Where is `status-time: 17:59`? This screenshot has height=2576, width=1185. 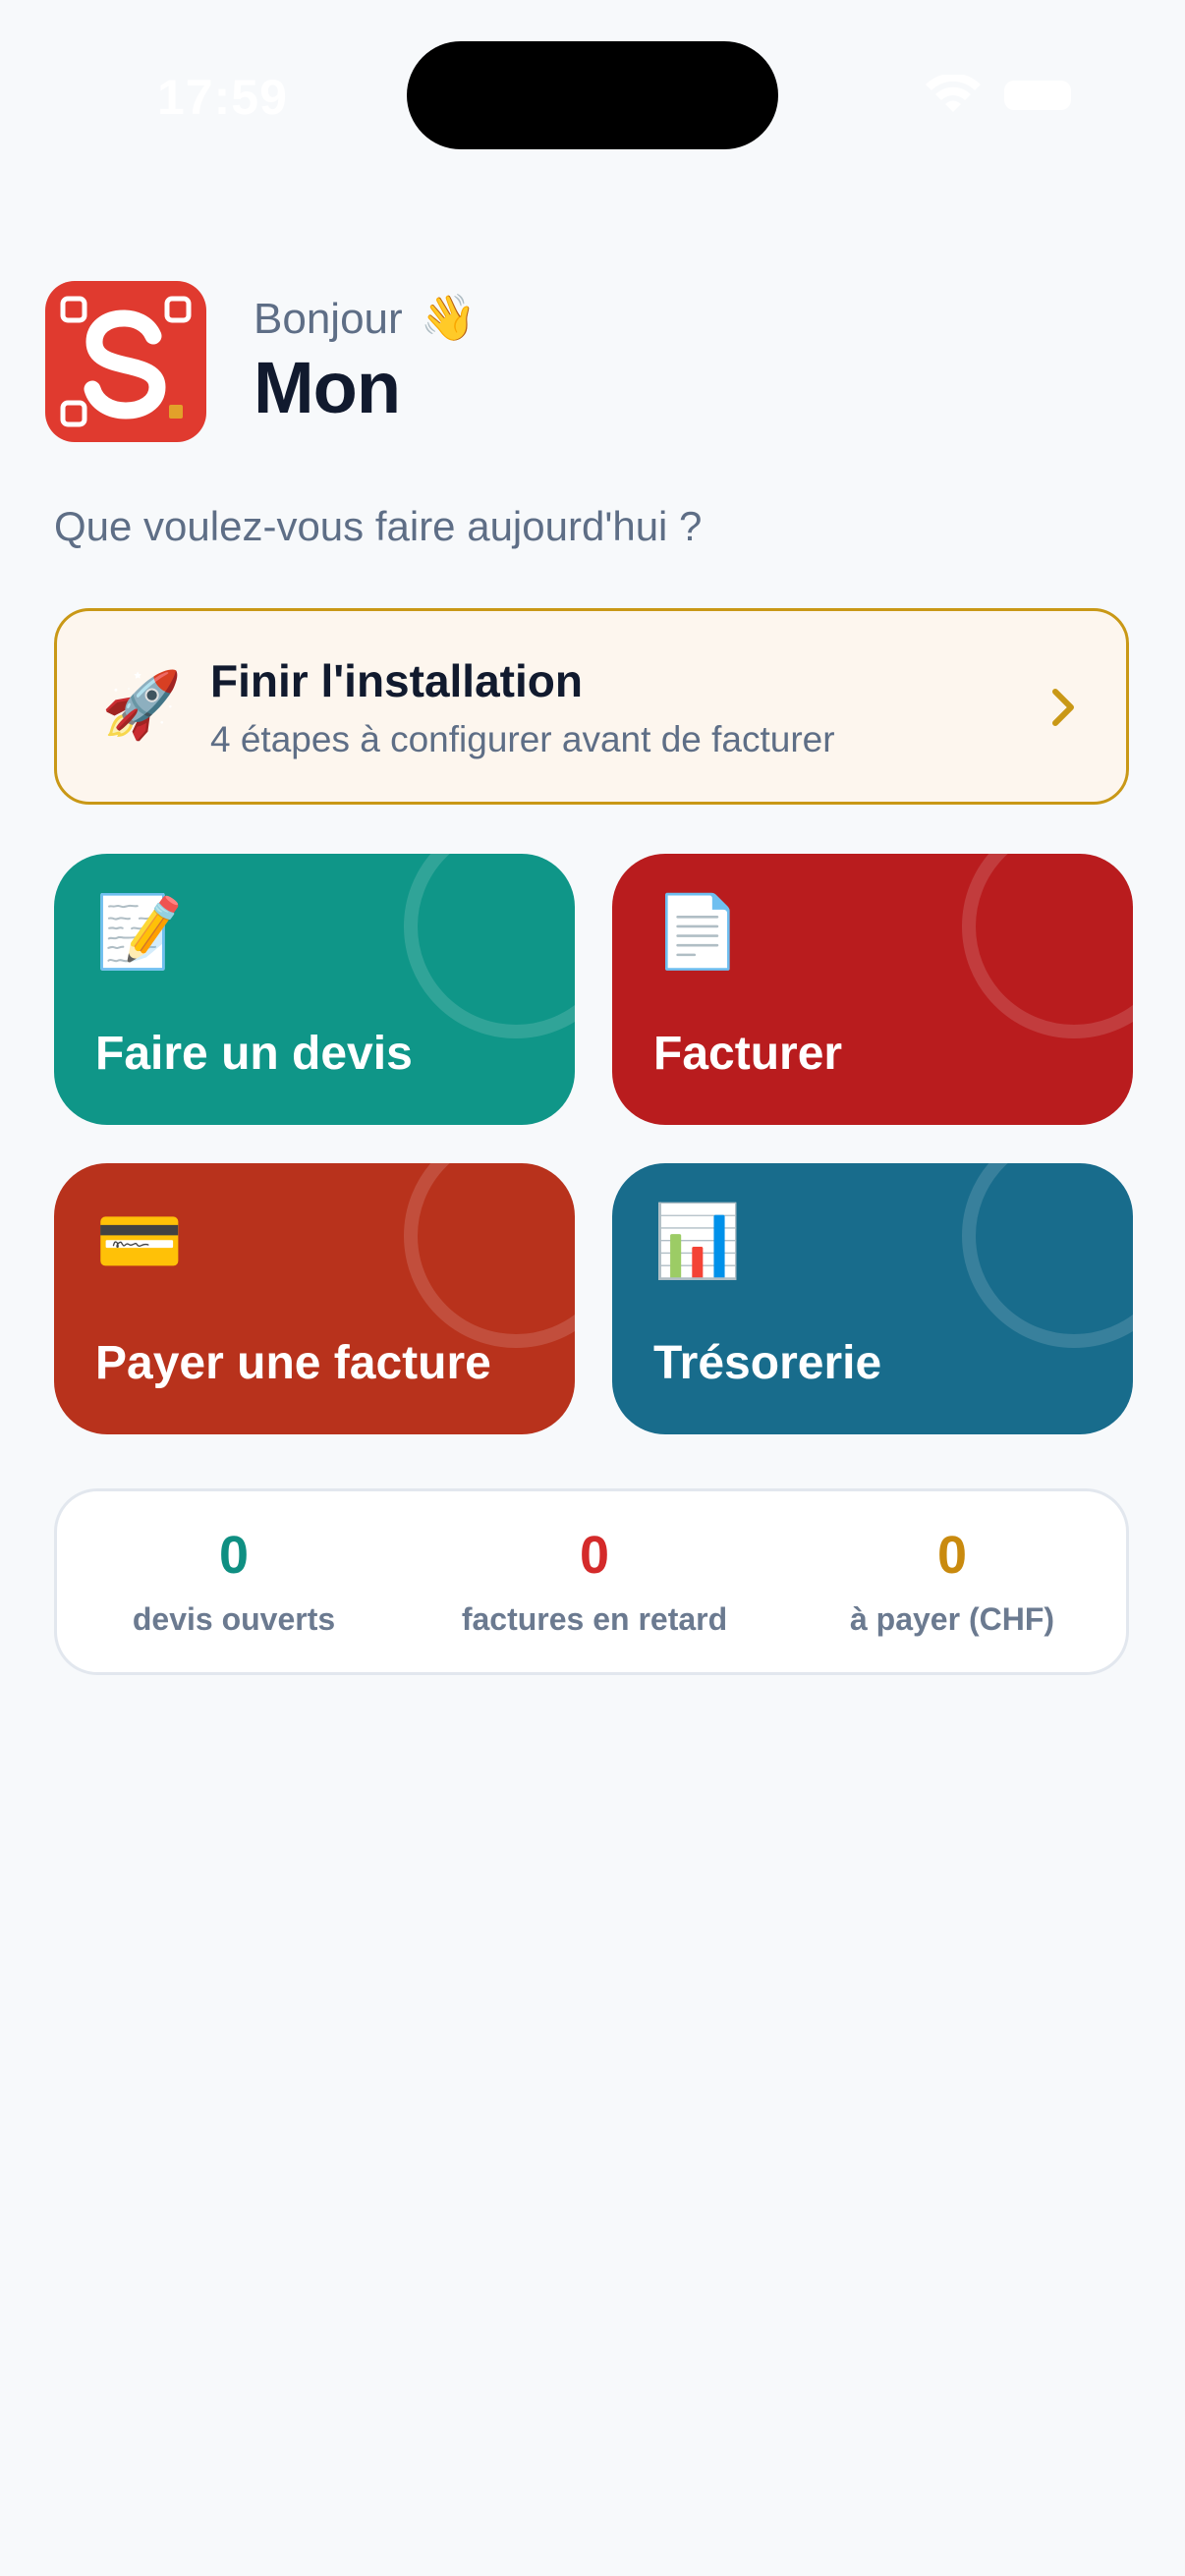
status-time: 17:59 is located at coordinates (223, 97).